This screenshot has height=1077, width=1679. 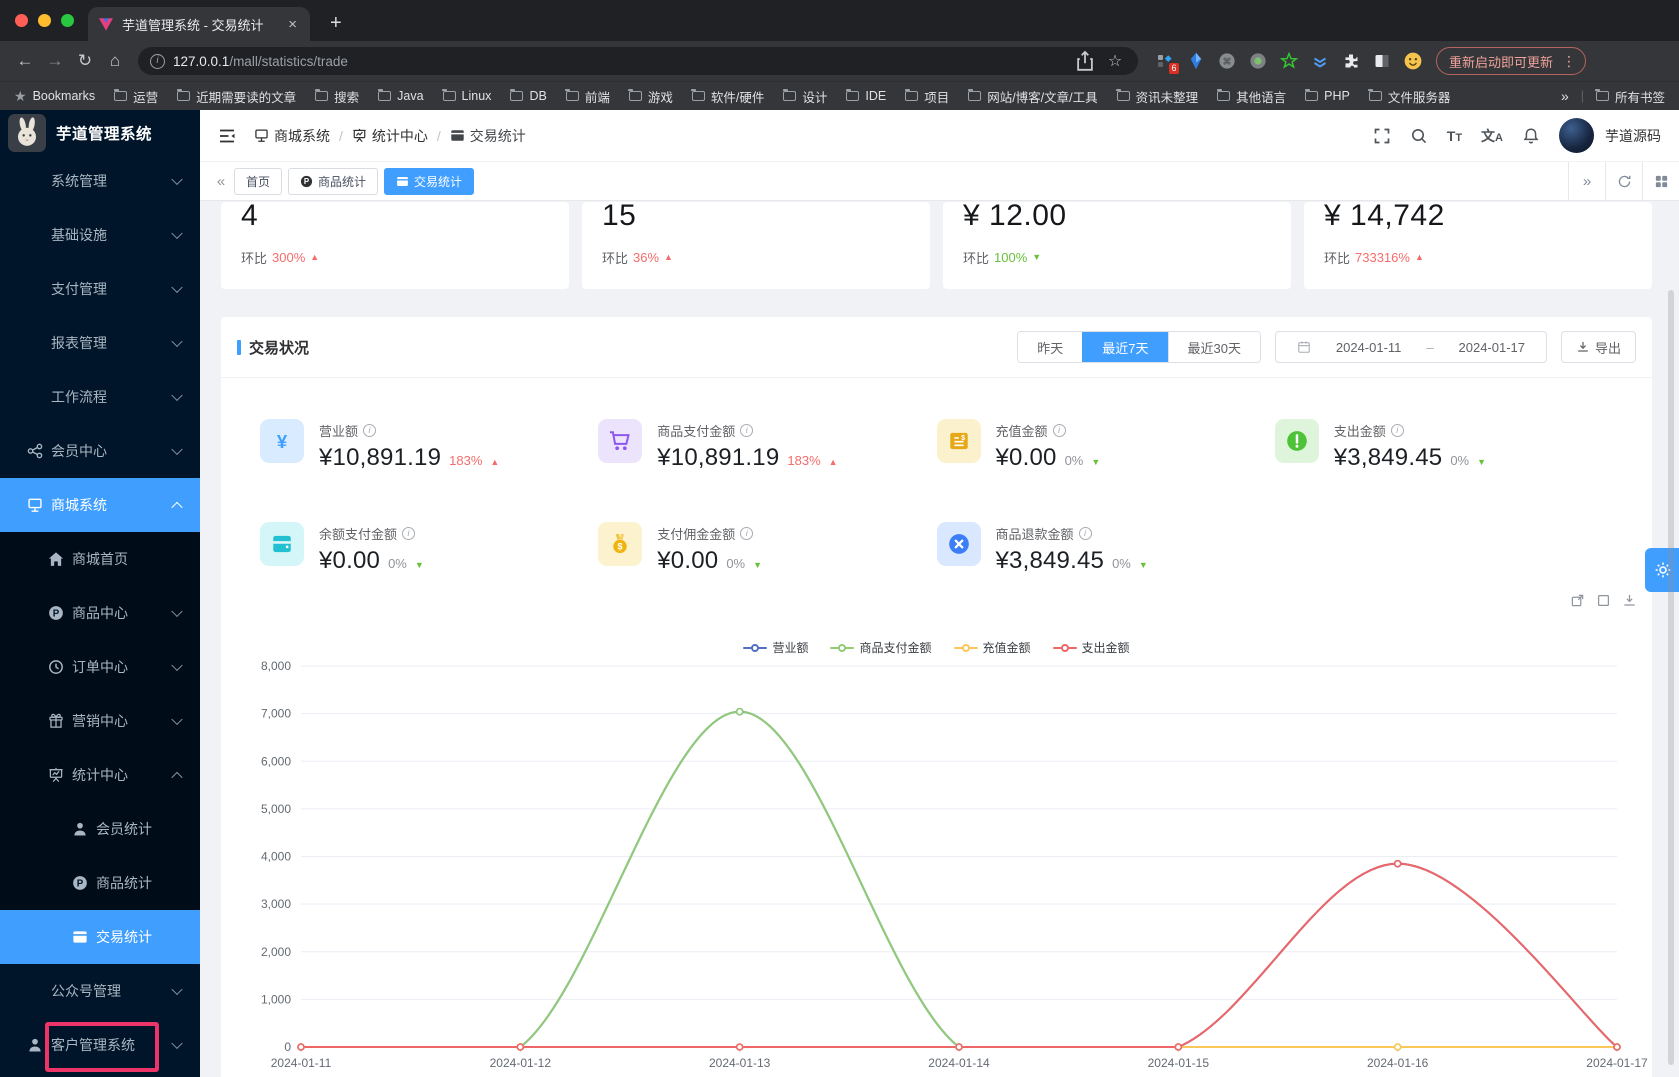 I want to click on command-extension-icon: ⌘, so click(x=1227, y=61).